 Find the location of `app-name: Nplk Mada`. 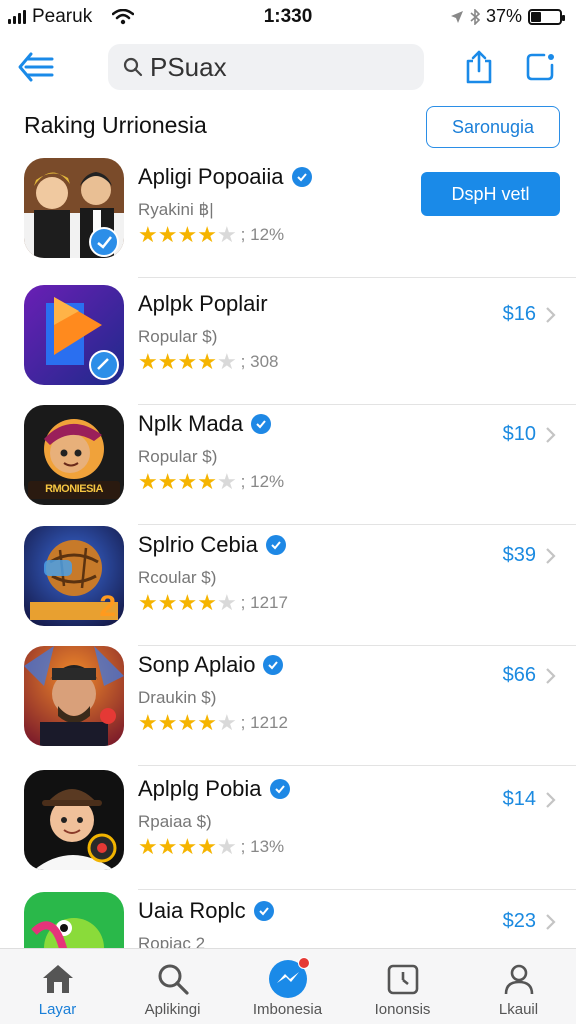

app-name: Nplk Mada is located at coordinates (205, 424).